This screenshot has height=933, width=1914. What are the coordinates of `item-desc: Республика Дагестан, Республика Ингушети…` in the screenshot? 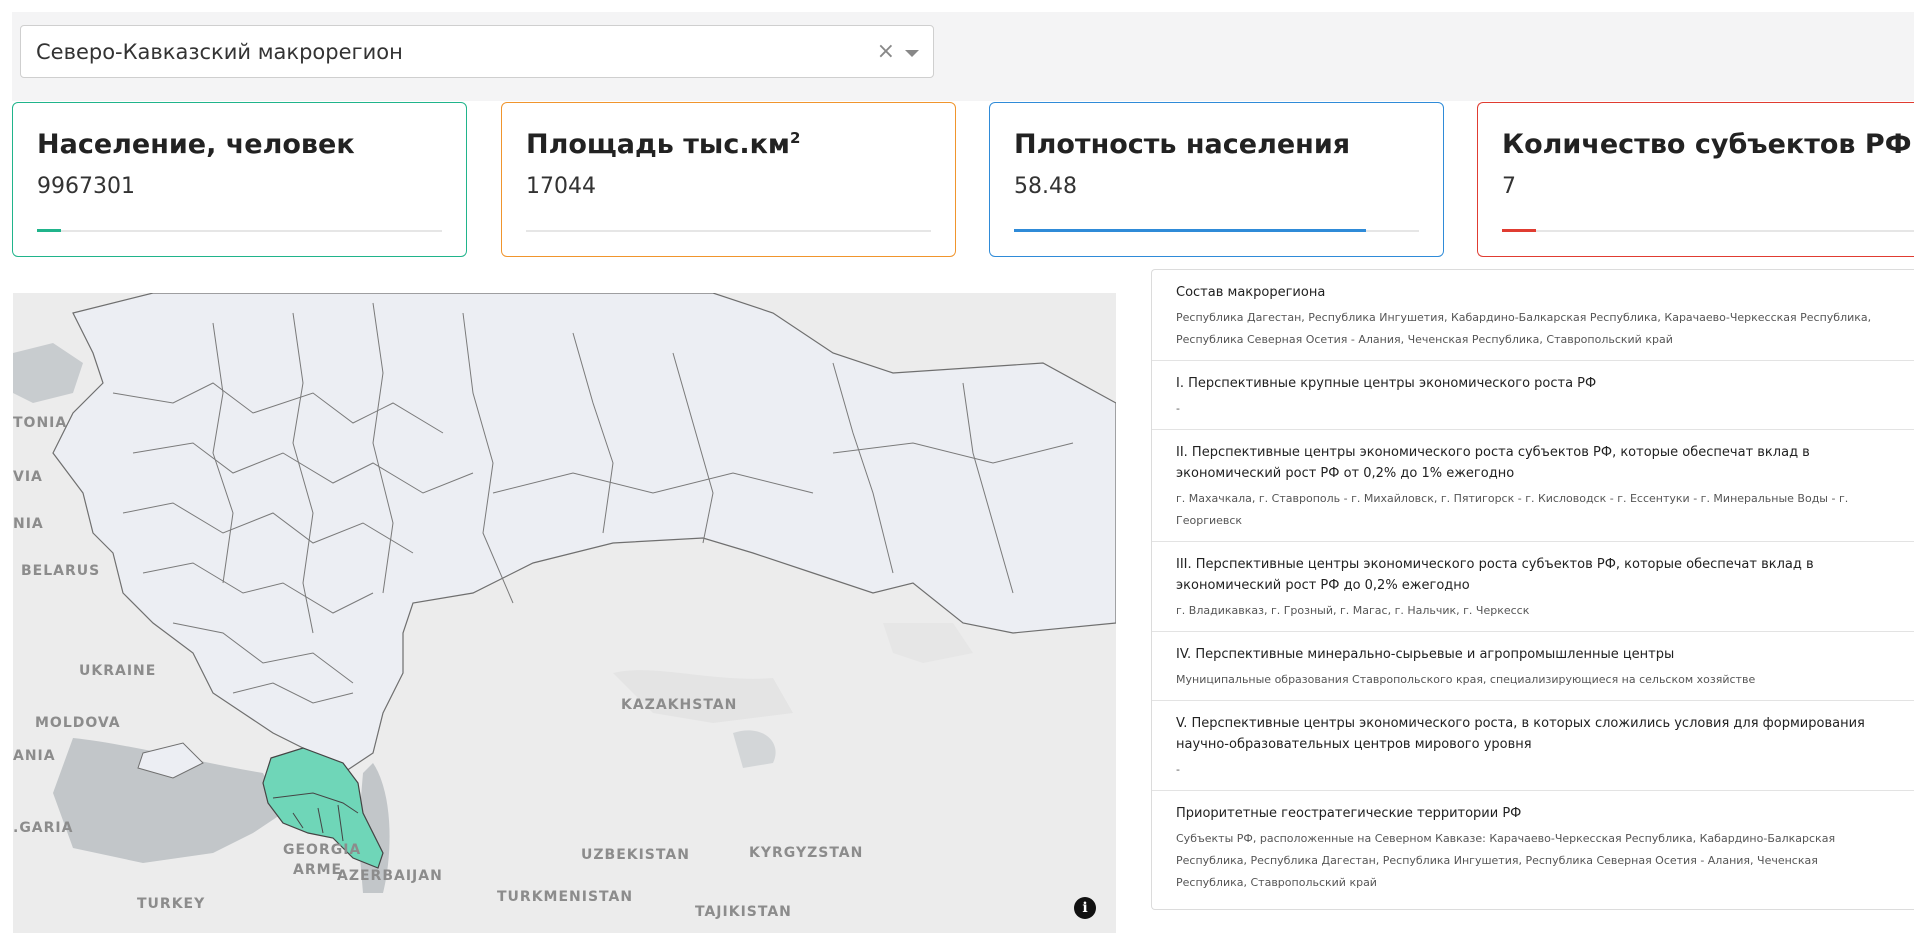 It's located at (1524, 328).